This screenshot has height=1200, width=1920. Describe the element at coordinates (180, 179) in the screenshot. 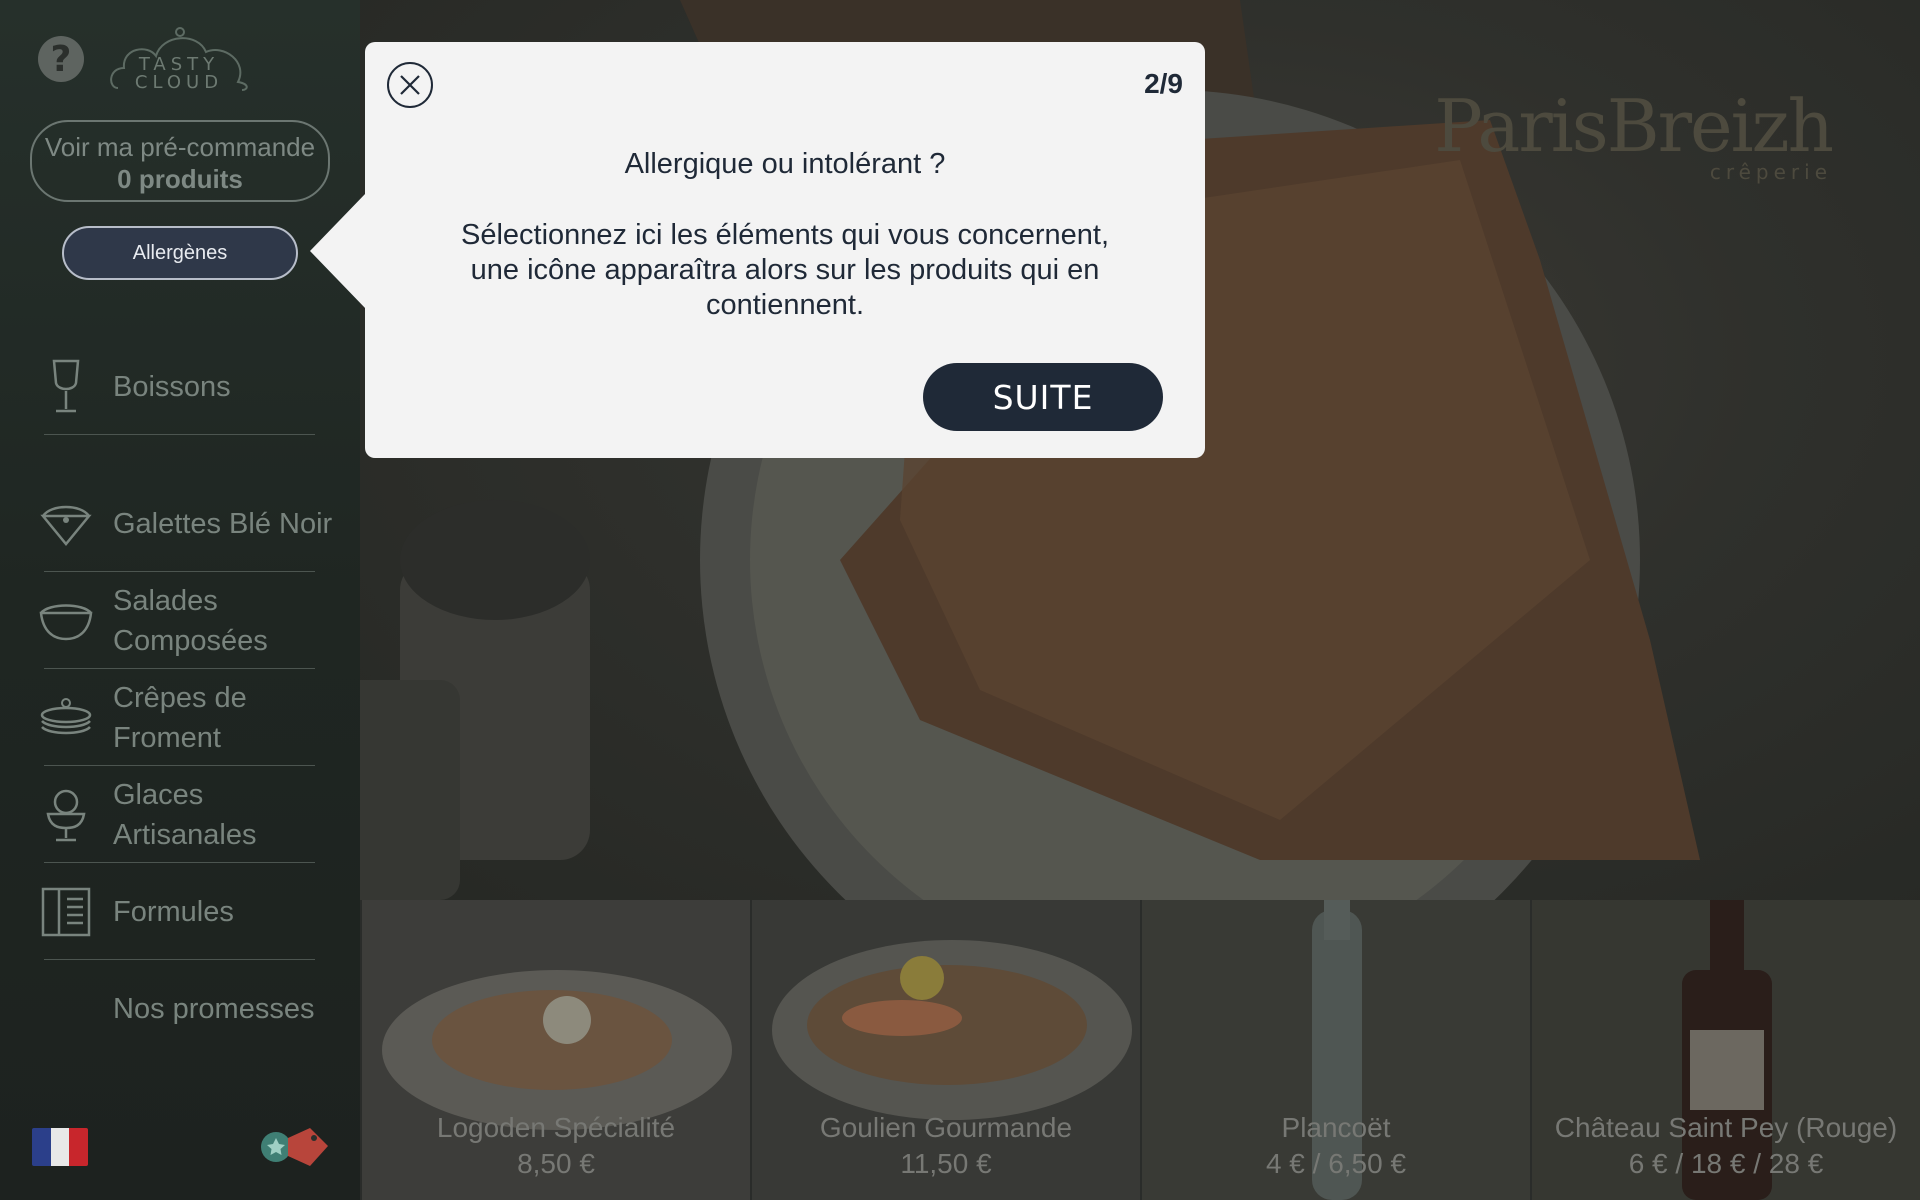

I see `preorder-count: 0 produits` at that location.